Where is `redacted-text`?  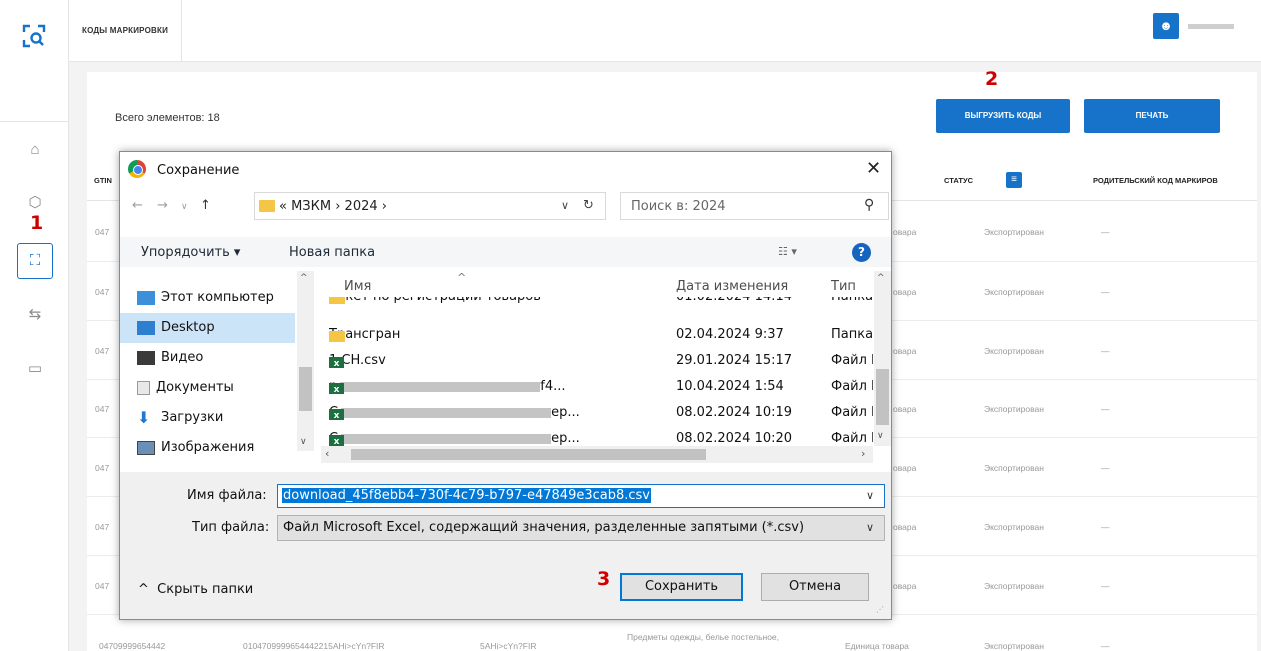
redacted-text is located at coordinates (440, 386).